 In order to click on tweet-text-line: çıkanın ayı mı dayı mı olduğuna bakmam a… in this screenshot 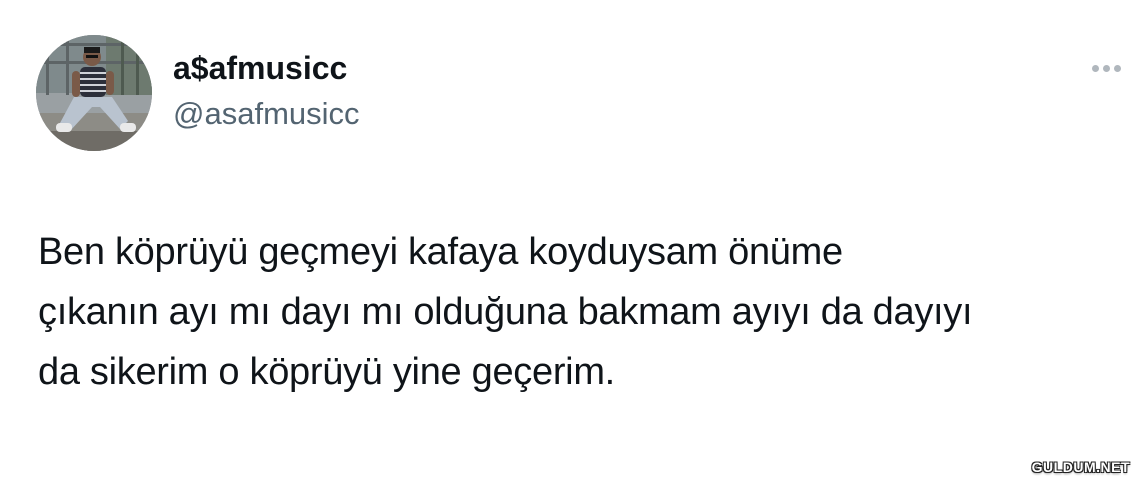, I will do `click(505, 312)`.